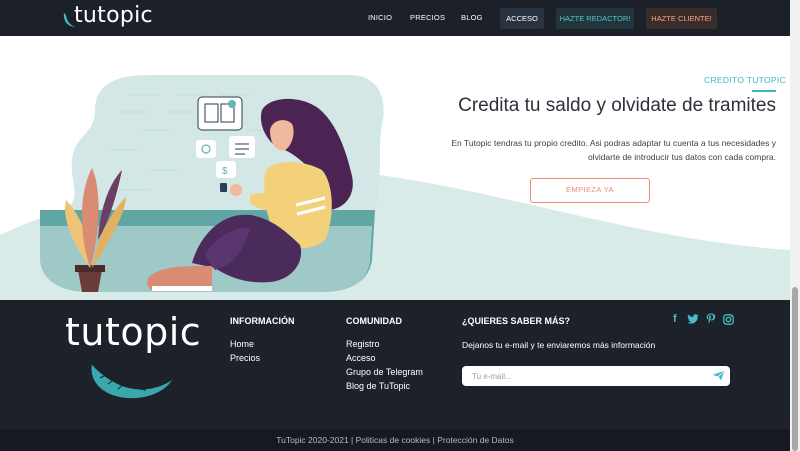 The image size is (800, 451). Describe the element at coordinates (133, 332) in the screenshot. I see `footer-logo: tutopic` at that location.